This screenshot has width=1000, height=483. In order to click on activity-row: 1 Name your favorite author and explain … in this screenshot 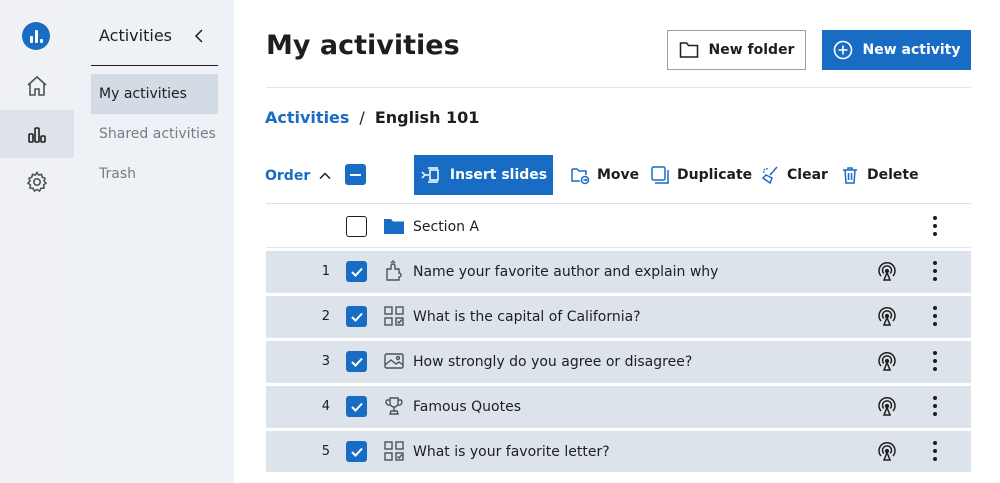, I will do `click(618, 271)`.